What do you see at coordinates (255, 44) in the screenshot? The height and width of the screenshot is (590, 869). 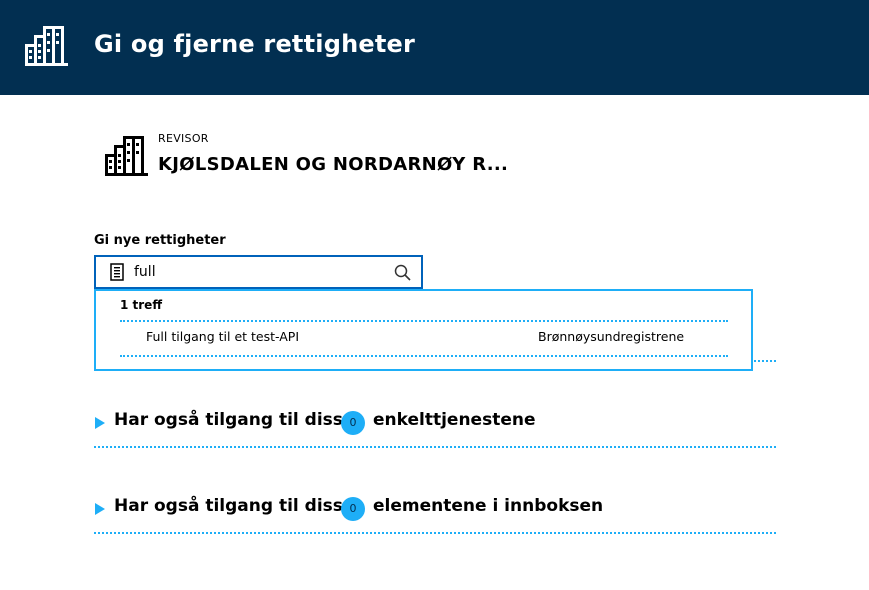 I see `page-title: Gi og fjerne rettigheter` at bounding box center [255, 44].